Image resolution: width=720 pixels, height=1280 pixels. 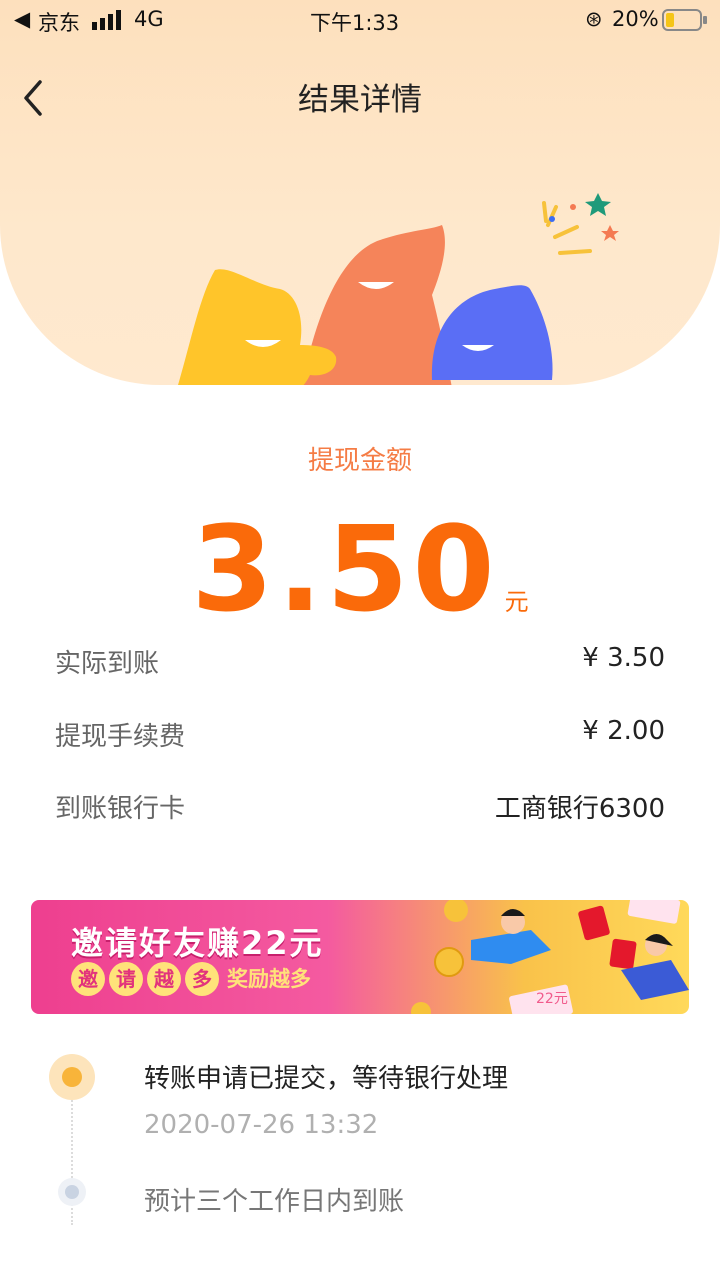 What do you see at coordinates (360, 663) in the screenshot?
I see `detail-row-actual: 实际到账 ¥ 3.50` at bounding box center [360, 663].